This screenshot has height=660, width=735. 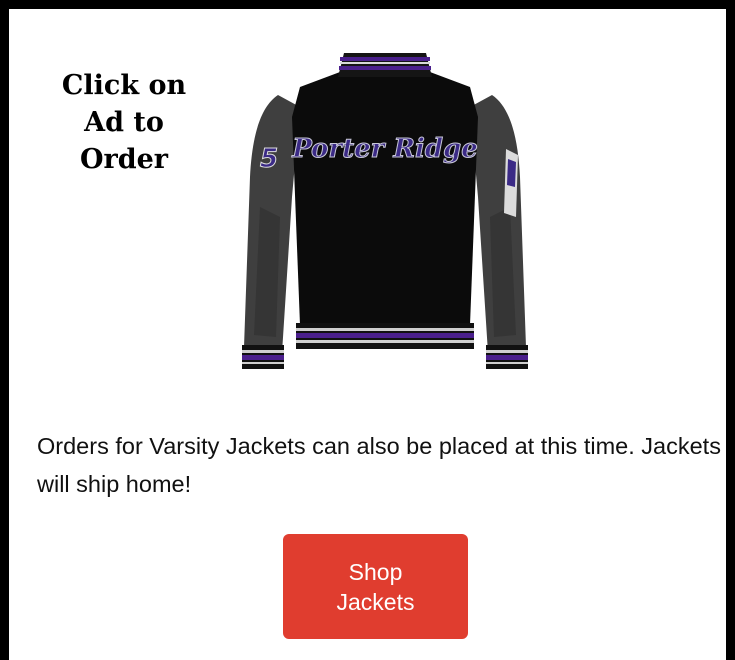 I want to click on shop-jackets-button: Shop Jackets, so click(x=375, y=586).